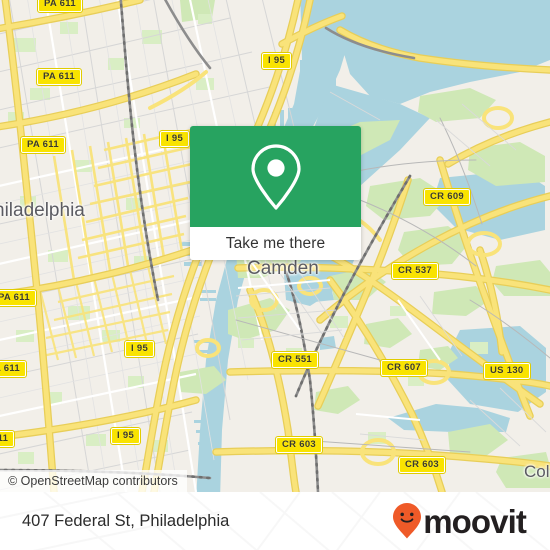  I want to click on location-pin-icon, so click(275, 176).